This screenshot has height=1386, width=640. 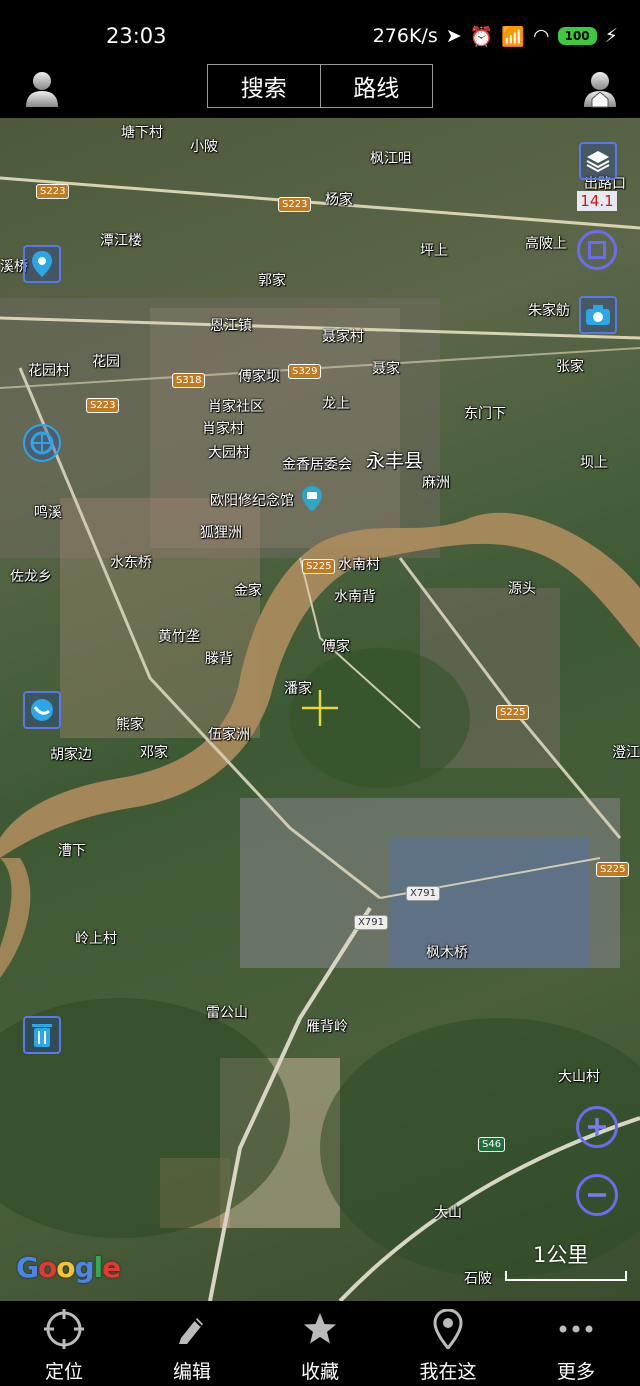 I want to click on bottom-nav: 定位 编辑 收藏 我在这 更多, so click(x=320, y=1343).